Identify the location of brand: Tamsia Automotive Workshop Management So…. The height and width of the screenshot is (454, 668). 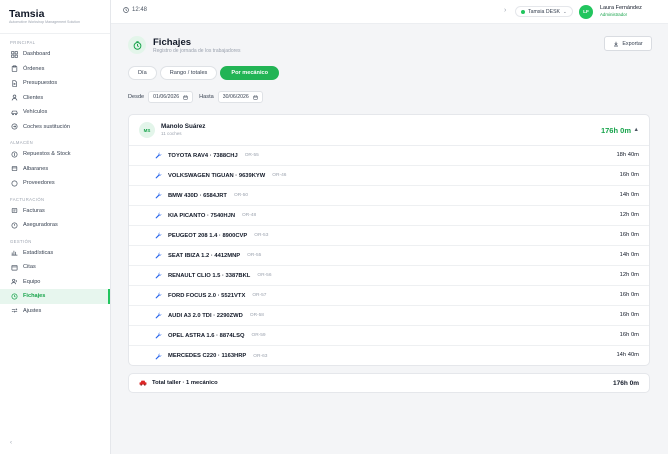
(55, 15).